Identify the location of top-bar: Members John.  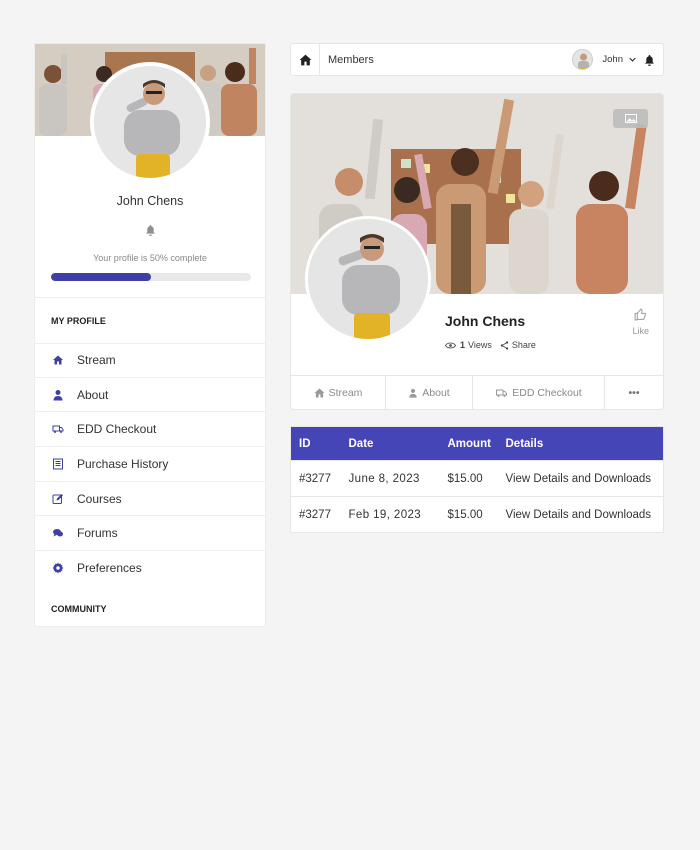
(477, 59).